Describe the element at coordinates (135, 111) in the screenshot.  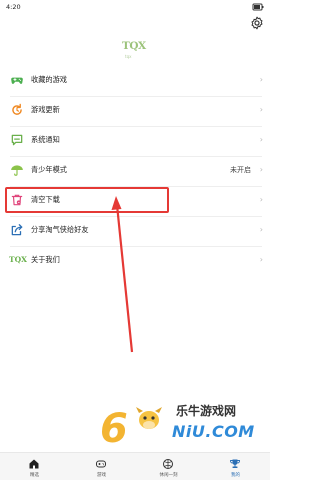
I see `menu-item-game-updates: 游戏更新 ›` at that location.